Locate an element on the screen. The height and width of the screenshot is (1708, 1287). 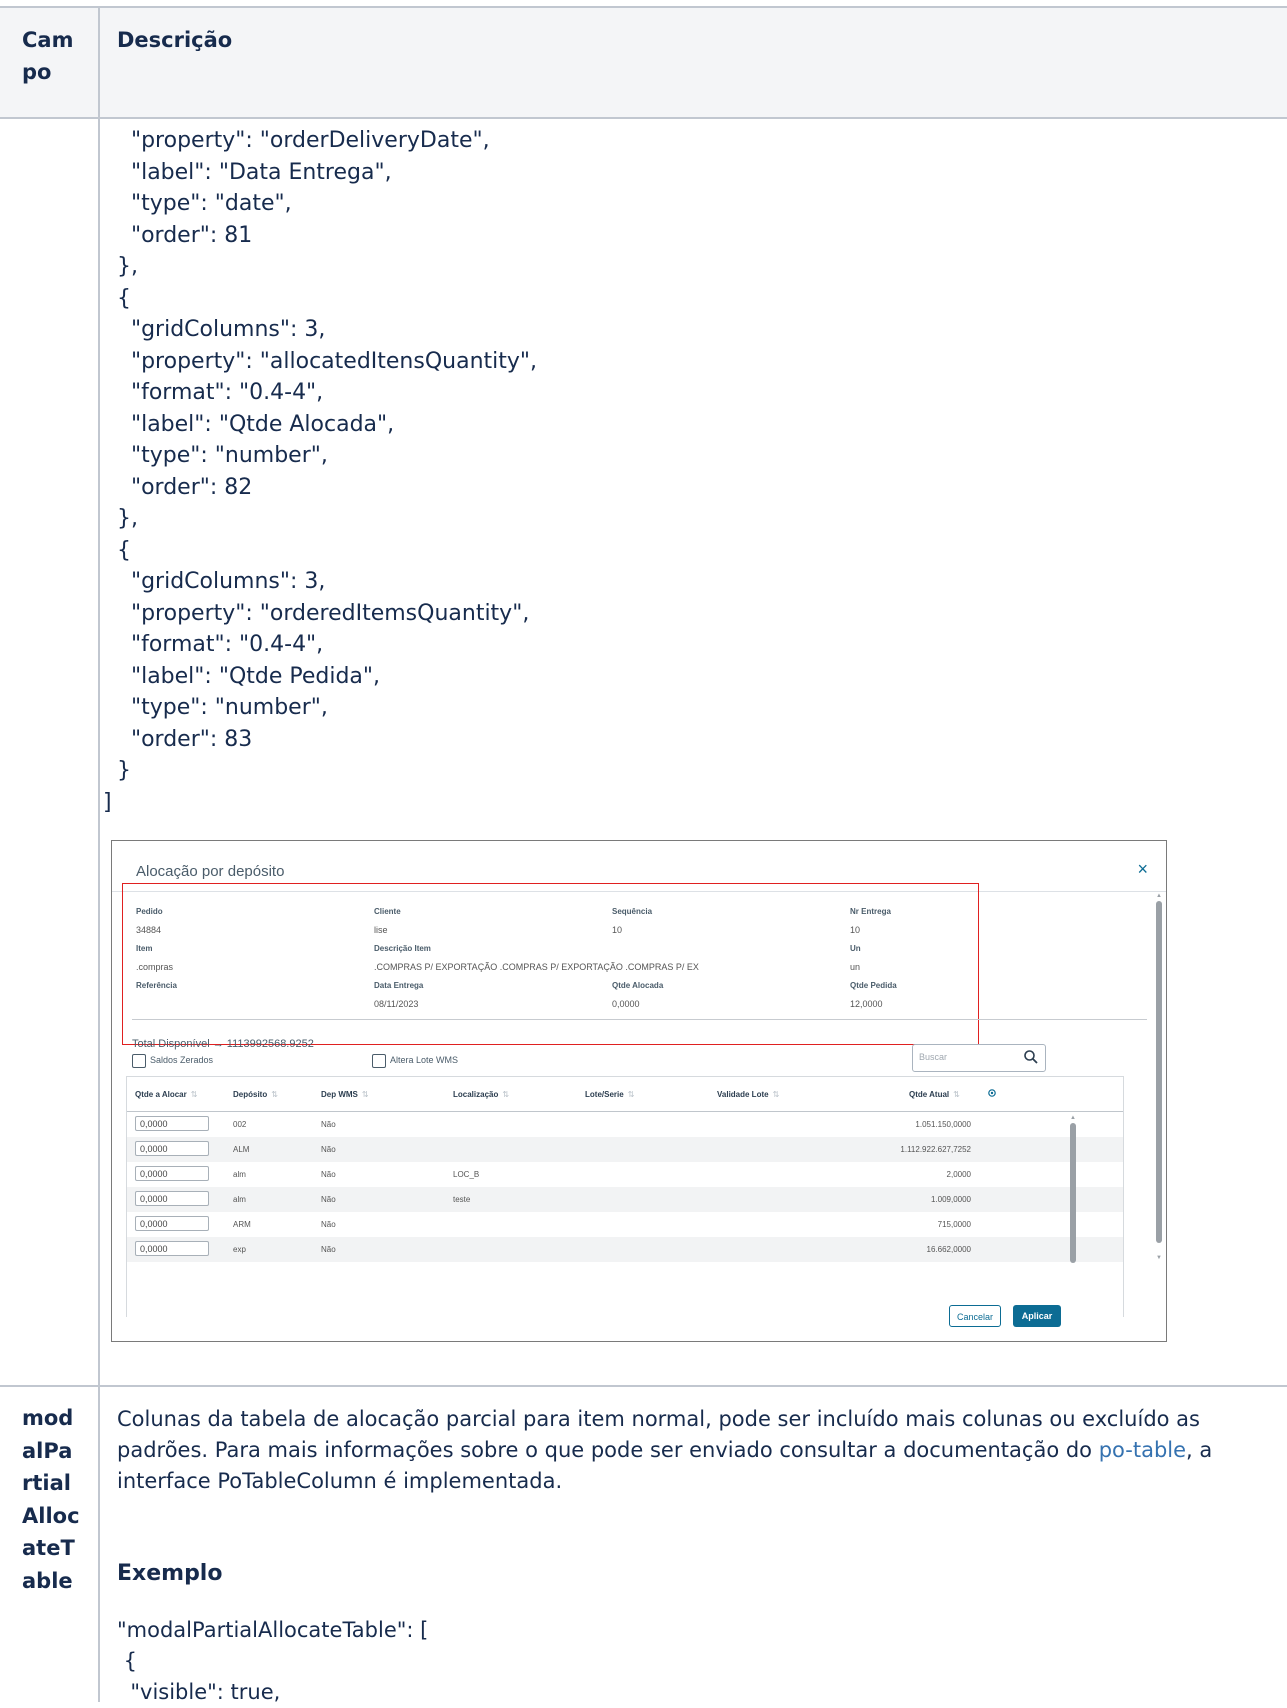
info-label: Referência is located at coordinates (156, 985).